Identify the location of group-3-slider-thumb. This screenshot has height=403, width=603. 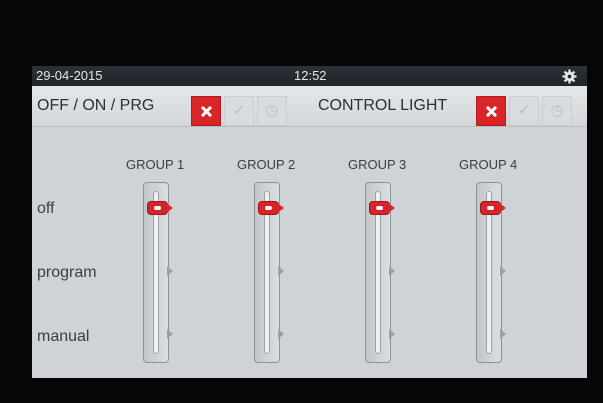
(382, 208).